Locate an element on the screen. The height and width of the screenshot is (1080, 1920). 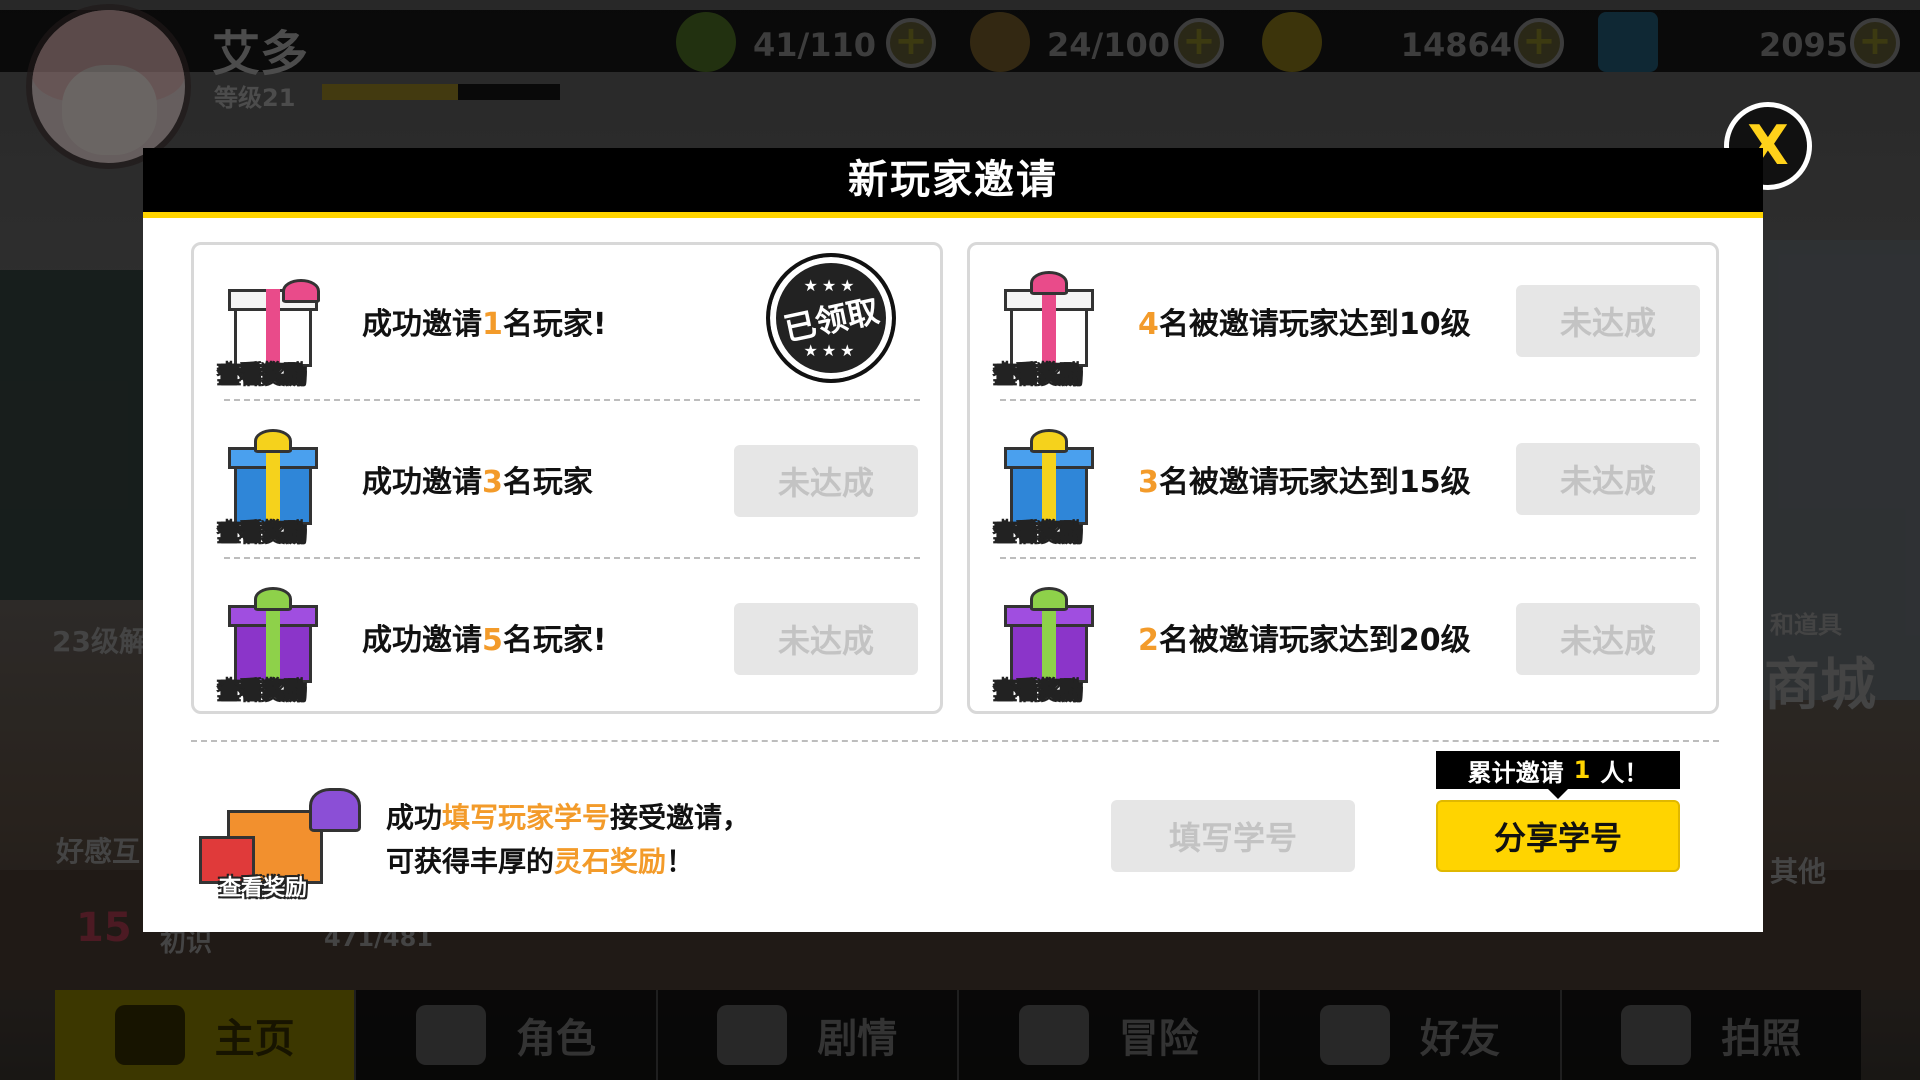
task-text: 4名被邀请玩家达到10级 is located at coordinates (1304, 321).